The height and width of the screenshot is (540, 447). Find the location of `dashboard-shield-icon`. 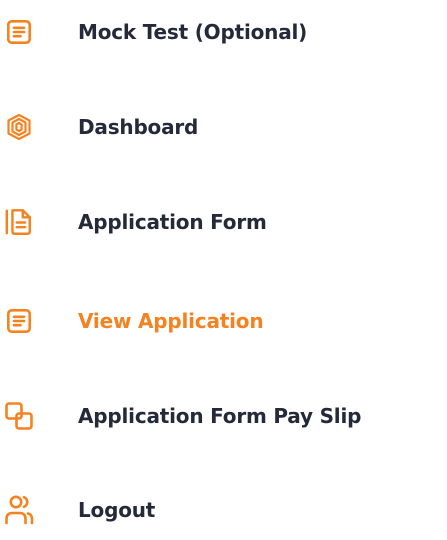

dashboard-shield-icon is located at coordinates (19, 127).